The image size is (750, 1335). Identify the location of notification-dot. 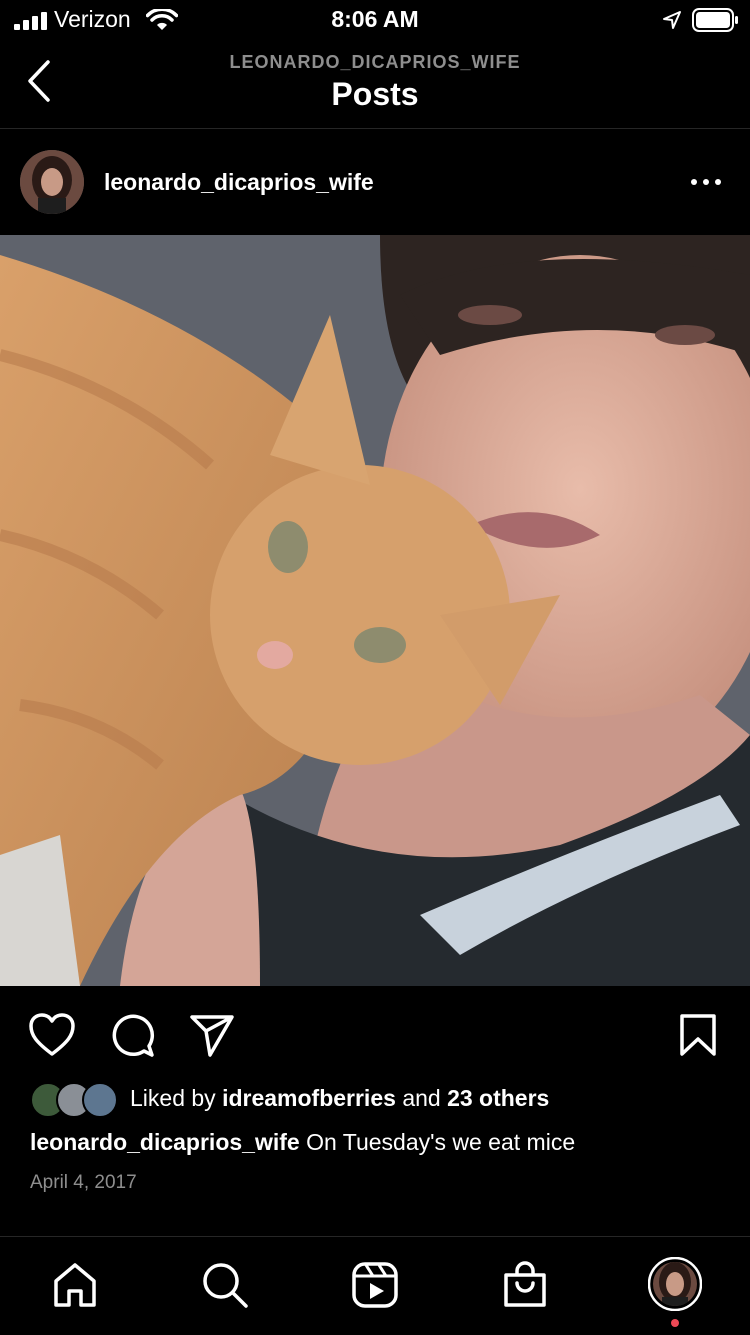
(675, 1323).